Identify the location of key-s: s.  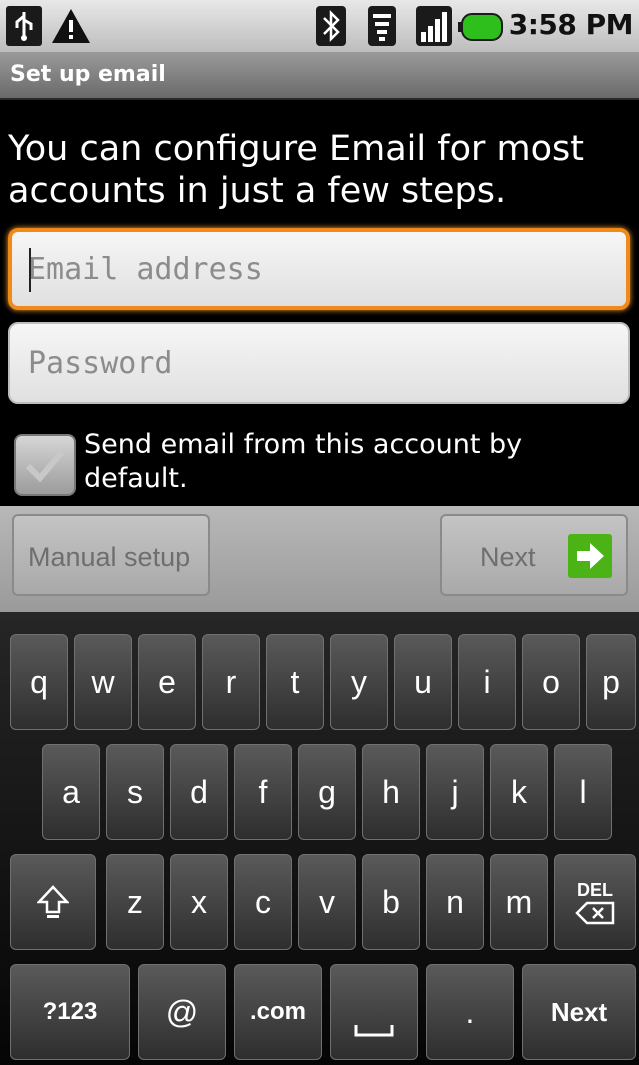
(135, 792).